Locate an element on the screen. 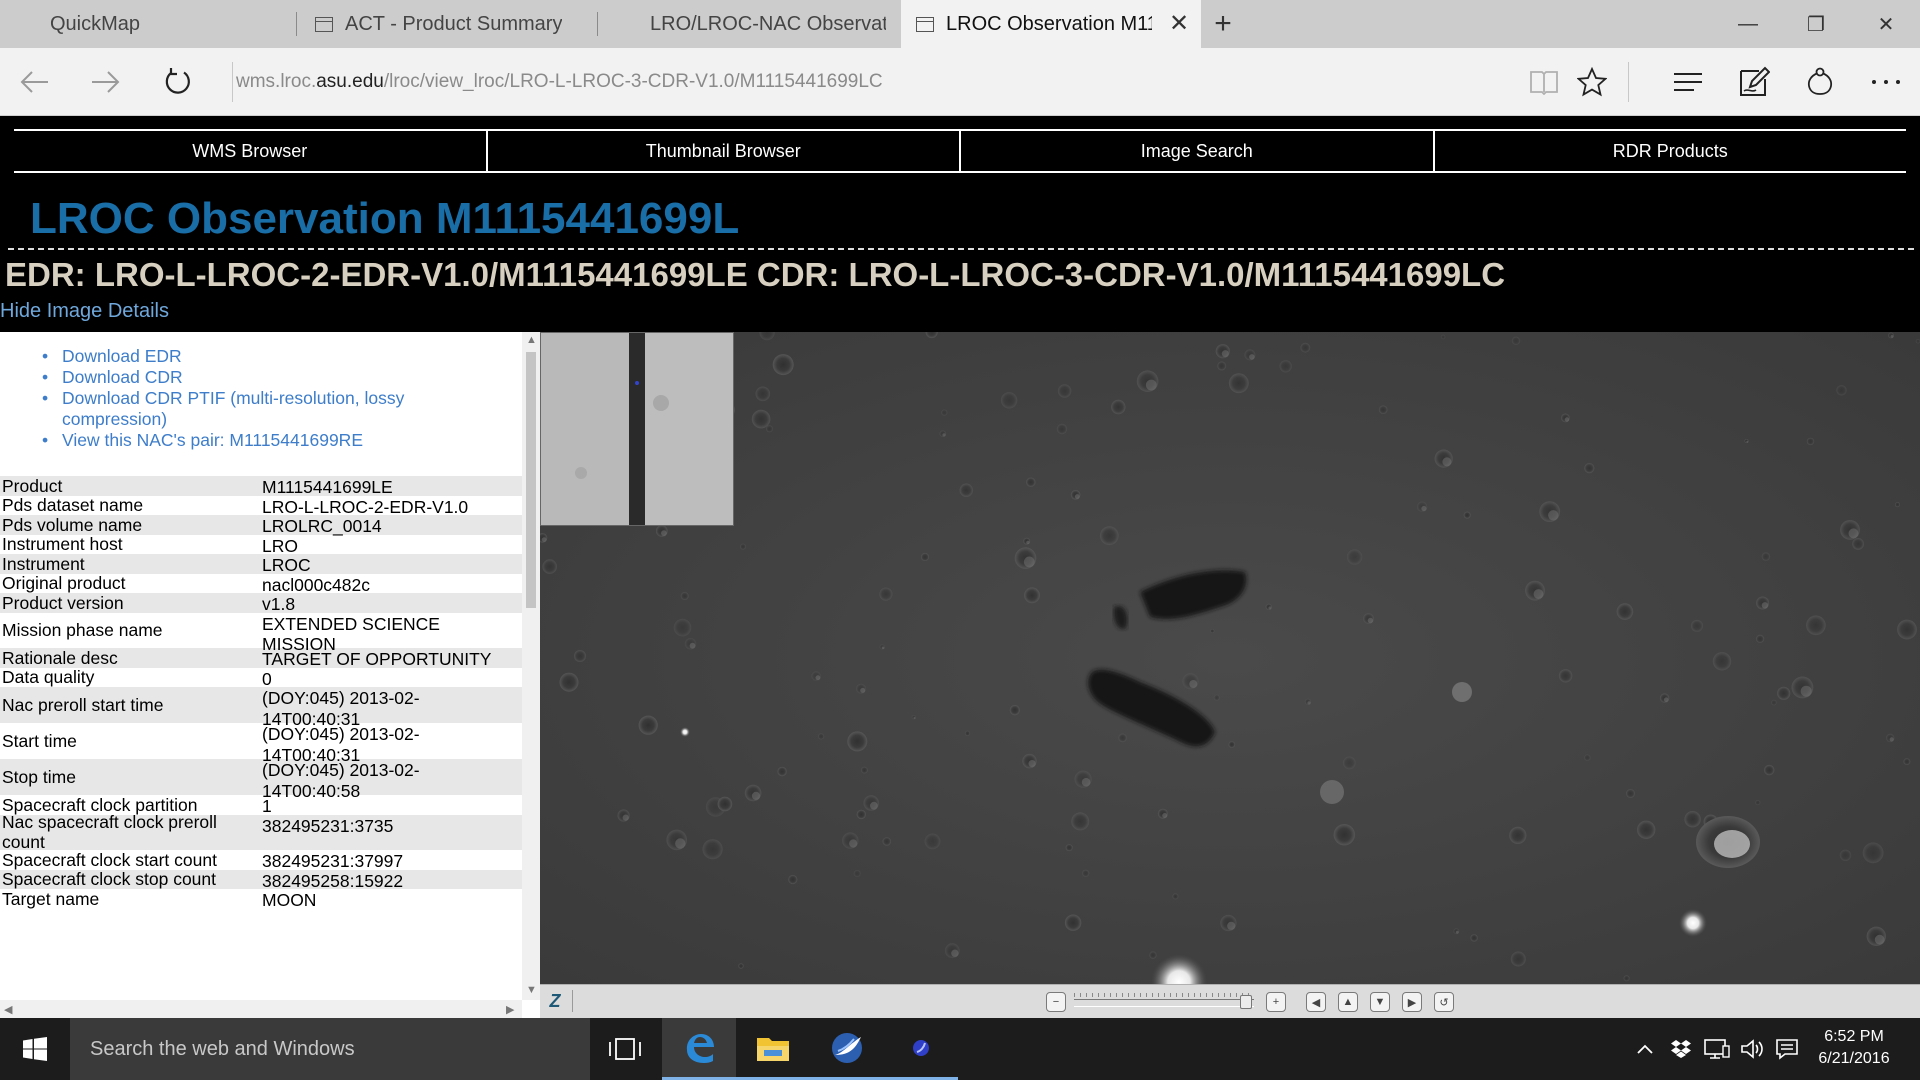  property-key: Pds dataset name is located at coordinates (73, 505).